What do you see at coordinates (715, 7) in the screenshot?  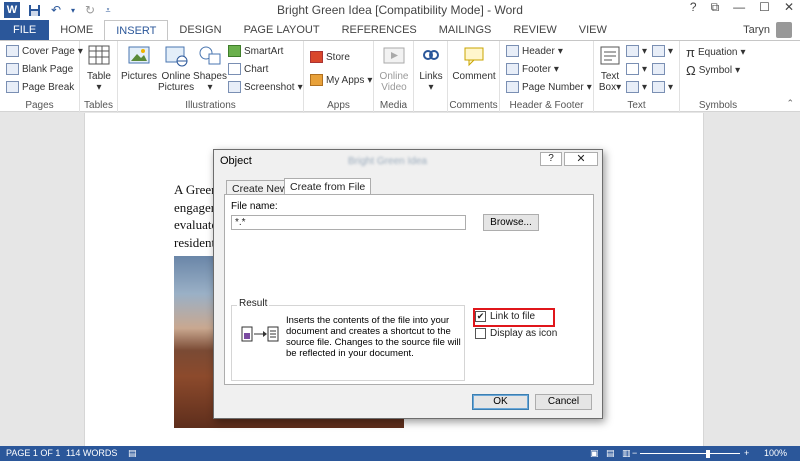 I see `ribbon-display-options-icon: ⧉` at bounding box center [715, 7].